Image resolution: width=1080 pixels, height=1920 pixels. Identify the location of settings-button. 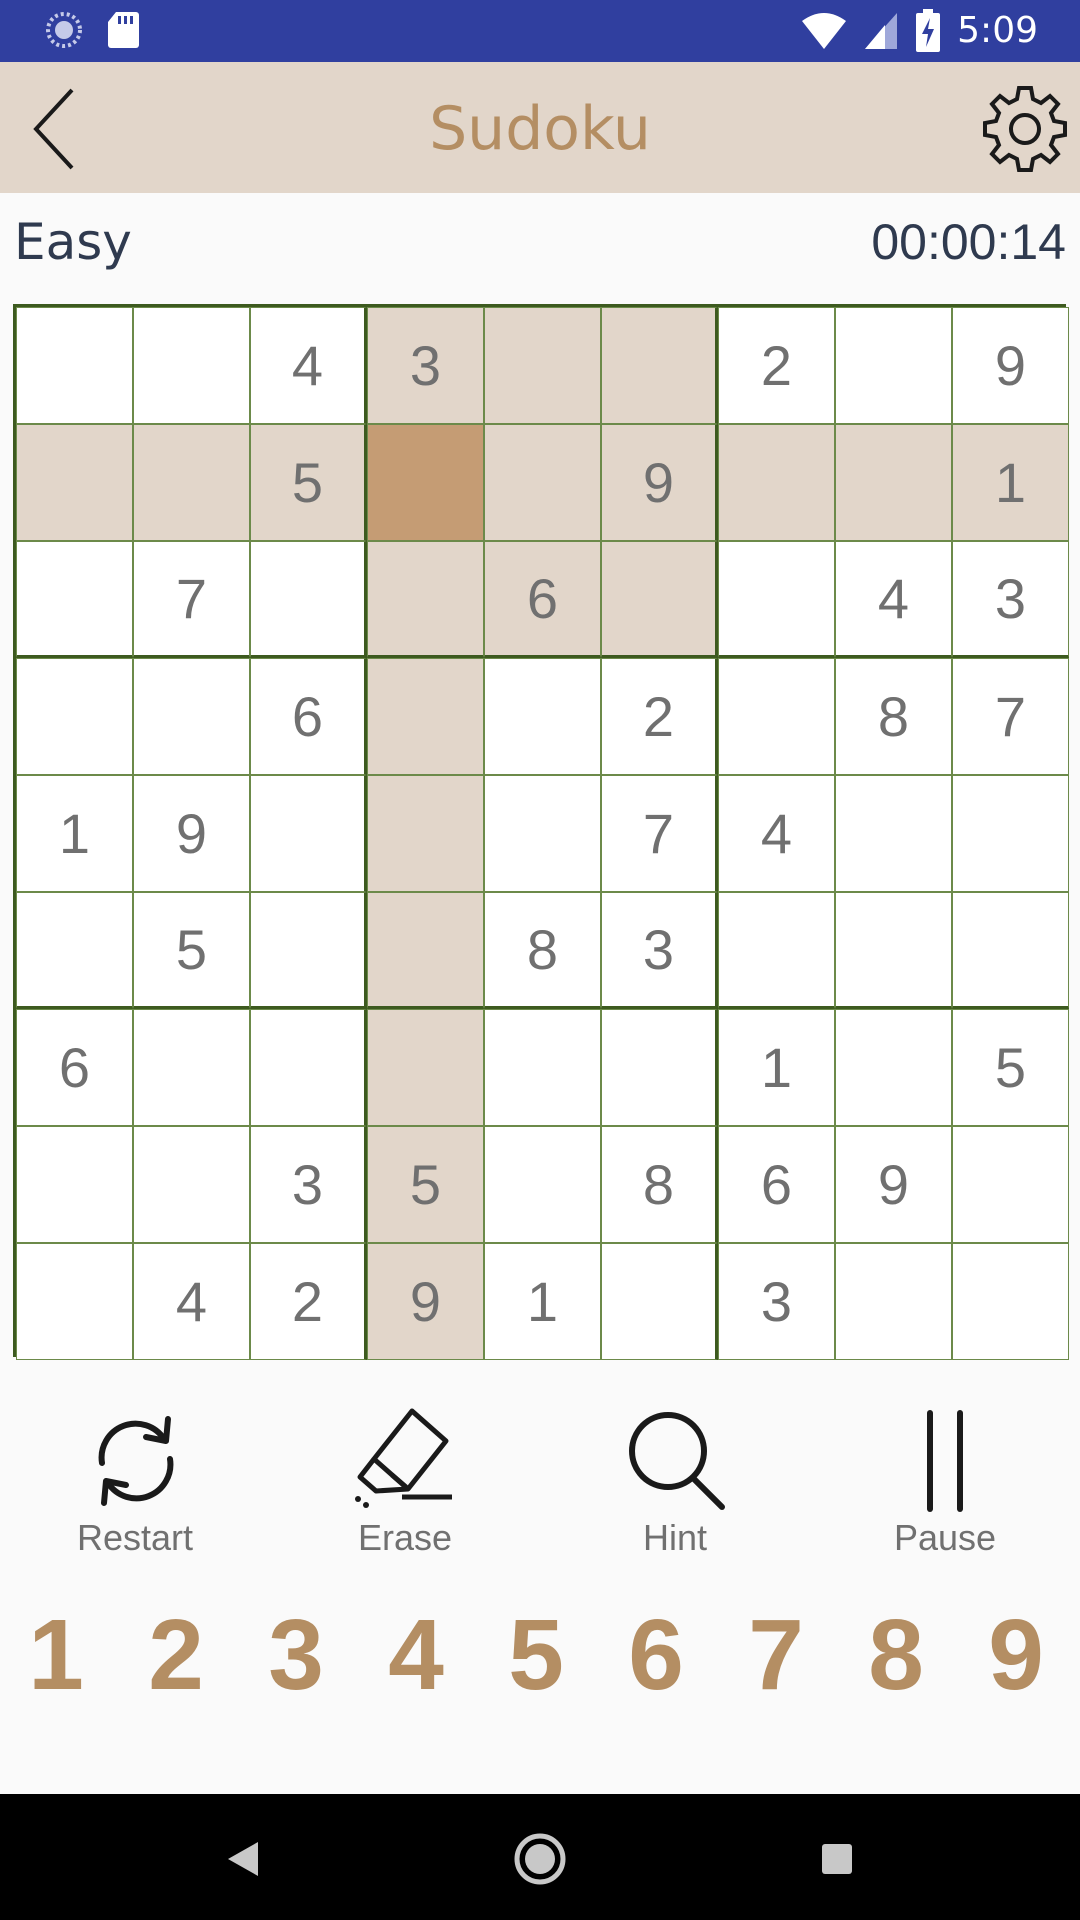
(1025, 127).